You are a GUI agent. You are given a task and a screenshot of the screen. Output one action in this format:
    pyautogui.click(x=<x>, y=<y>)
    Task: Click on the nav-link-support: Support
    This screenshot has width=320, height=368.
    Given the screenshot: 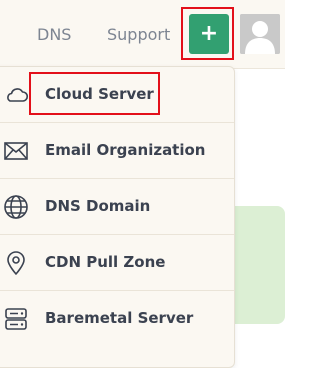 What is the action you would take?
    pyautogui.click(x=138, y=35)
    